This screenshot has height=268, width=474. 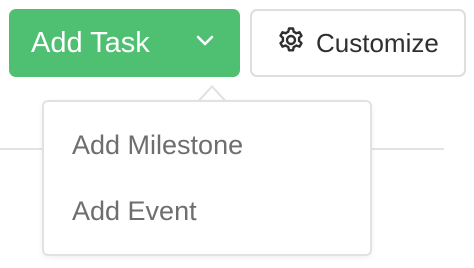 I want to click on add-task-button: Add Task, so click(x=89, y=43).